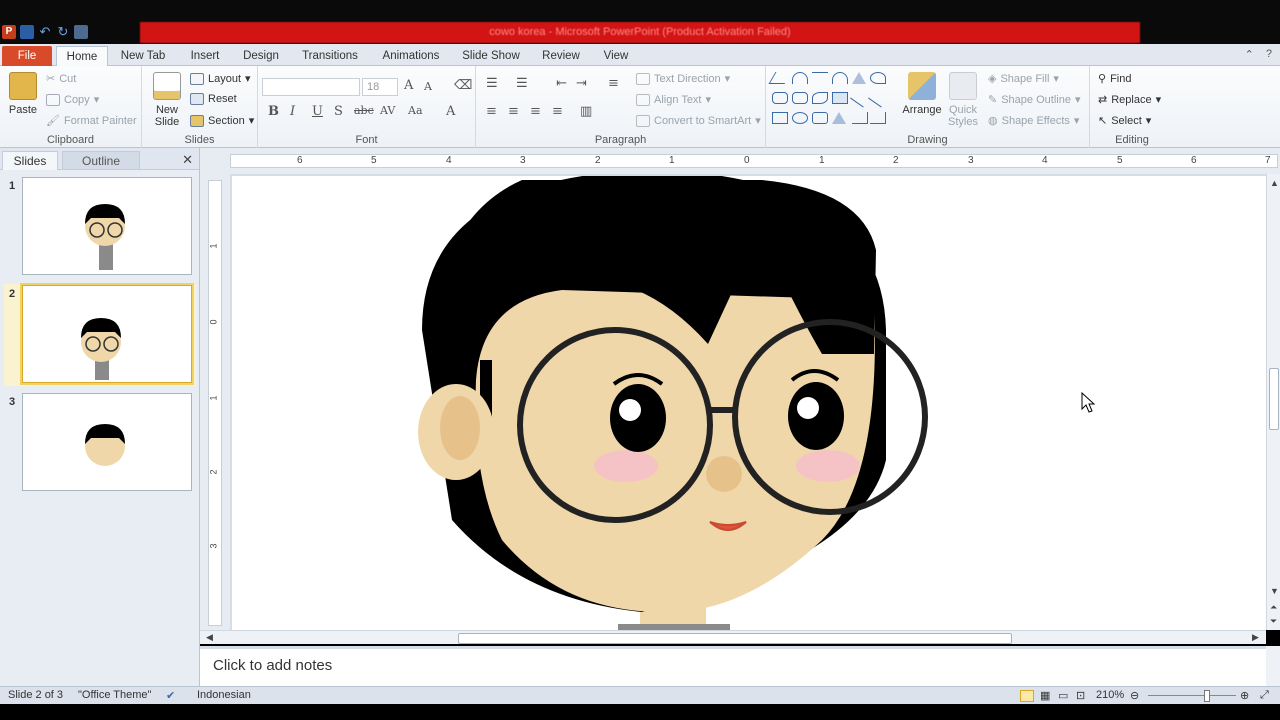 The image size is (1280, 720). I want to click on change-case-icon: Aa, so click(415, 110).